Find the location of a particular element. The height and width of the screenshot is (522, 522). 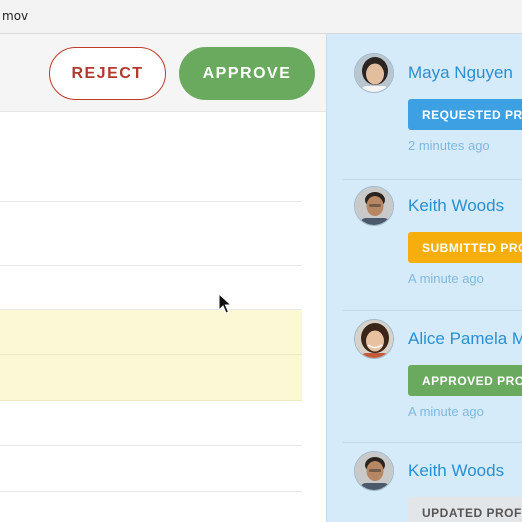

window-titlebar: mov is located at coordinates (261, 17).